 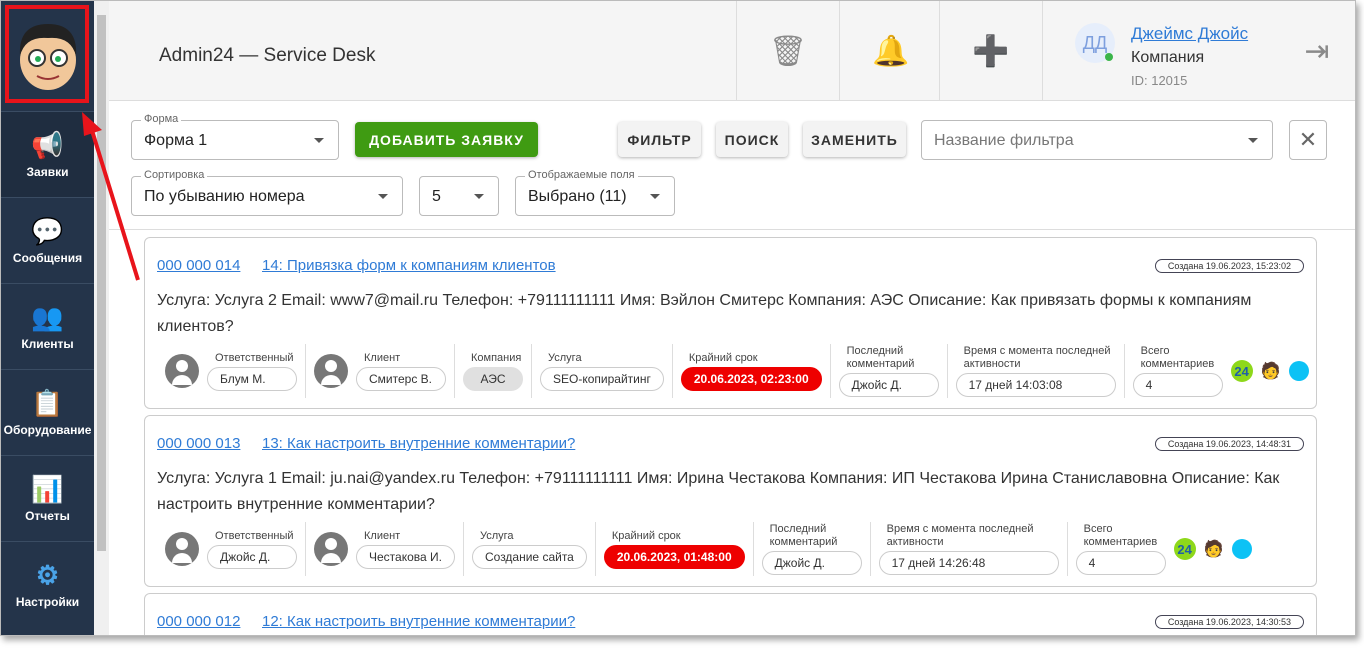 What do you see at coordinates (581, 175) in the screenshot?
I see `fields-label: Отображаемые поля` at bounding box center [581, 175].